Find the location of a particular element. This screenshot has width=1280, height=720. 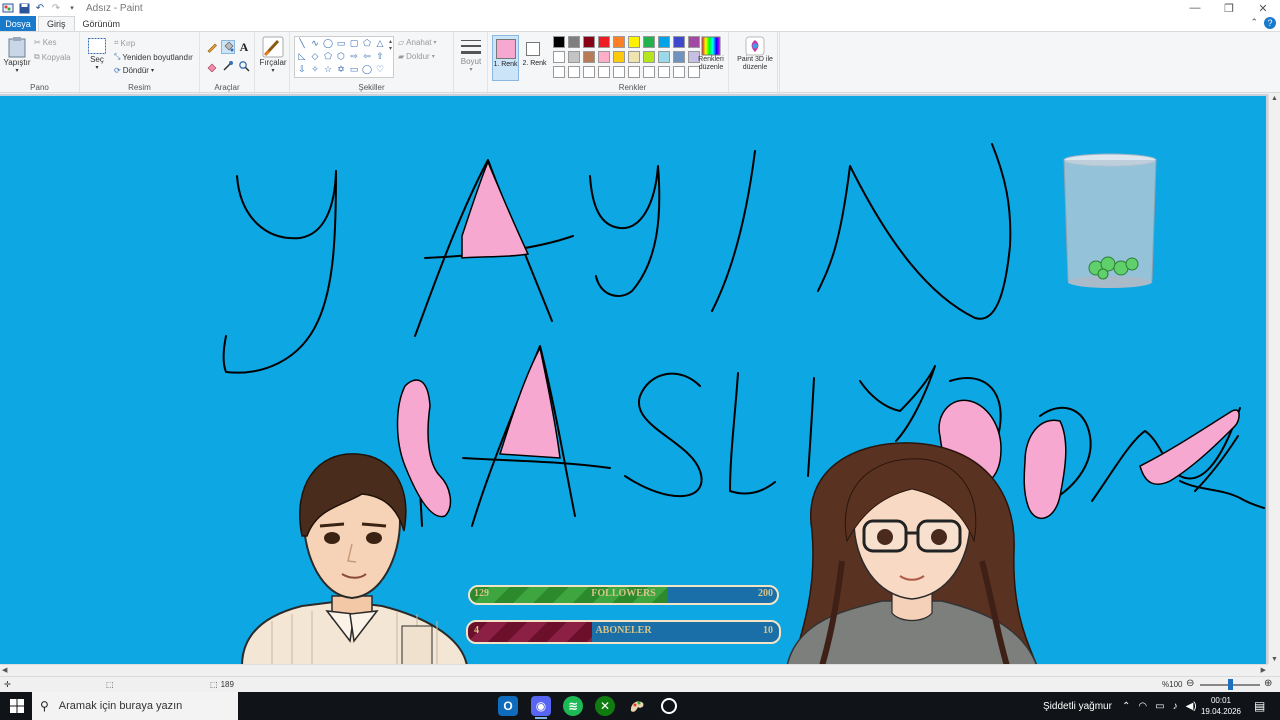

undo-icon: ↶ is located at coordinates (40, 8).